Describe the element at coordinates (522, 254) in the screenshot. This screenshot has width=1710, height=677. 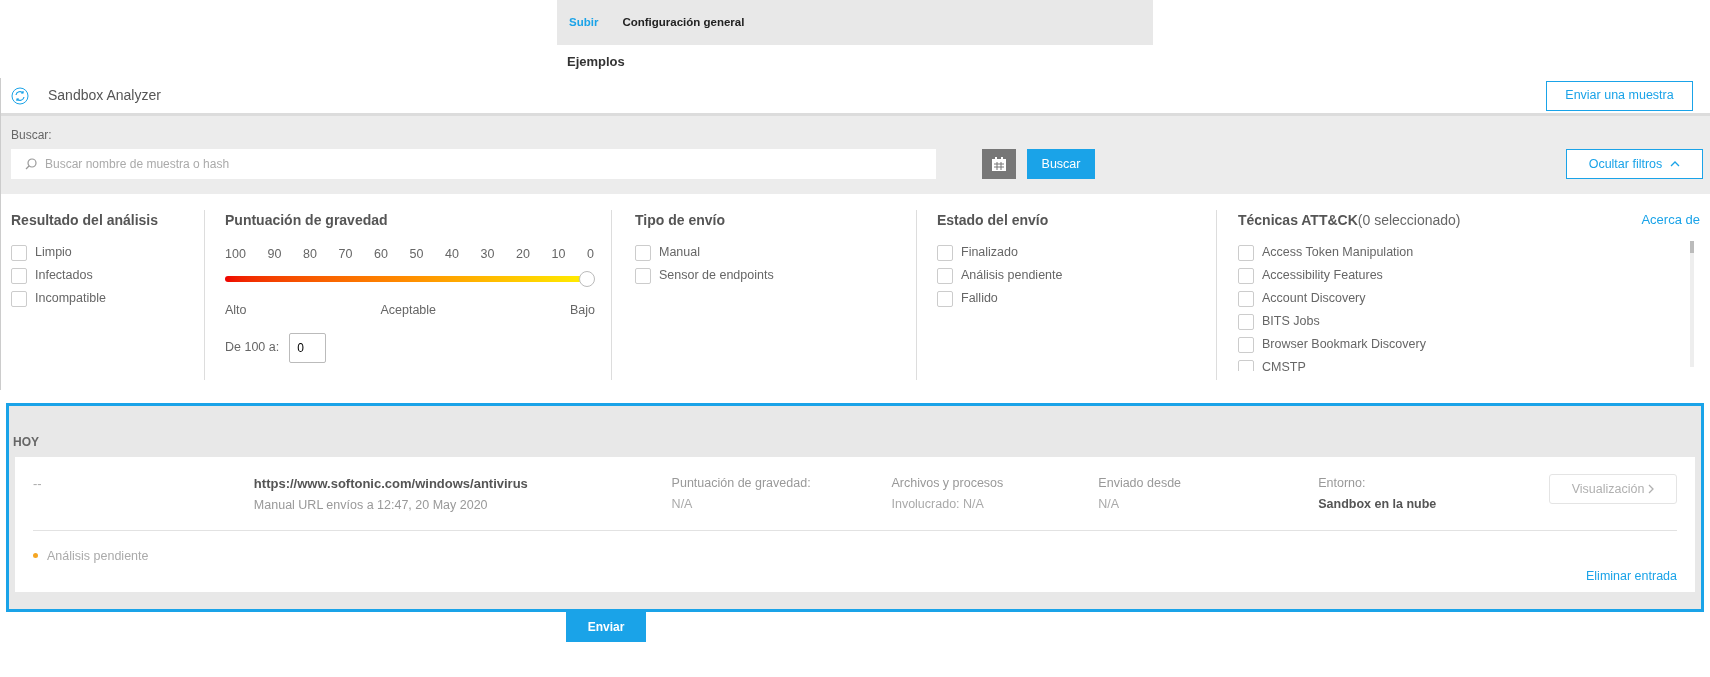
I see `scale-tick: 20` at that location.